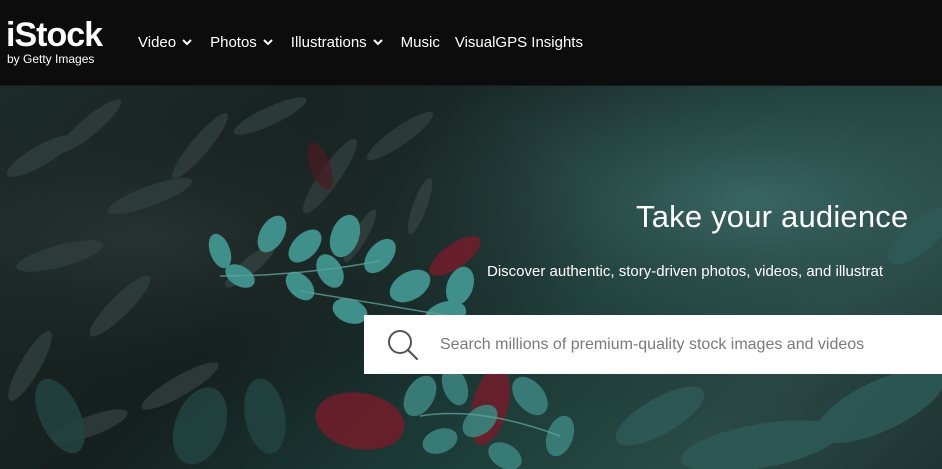 The width and height of the screenshot is (942, 469). What do you see at coordinates (772, 216) in the screenshot?
I see `hero-title: Take your audience` at bounding box center [772, 216].